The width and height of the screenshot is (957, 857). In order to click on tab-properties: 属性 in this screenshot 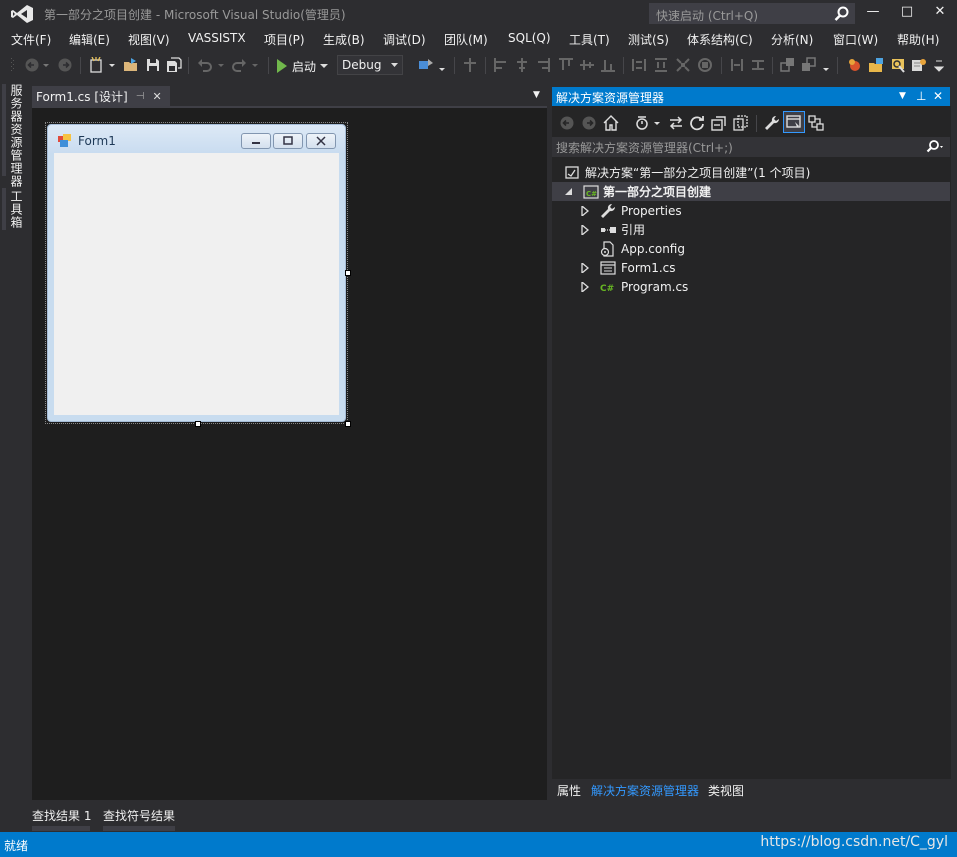, I will do `click(569, 790)`.